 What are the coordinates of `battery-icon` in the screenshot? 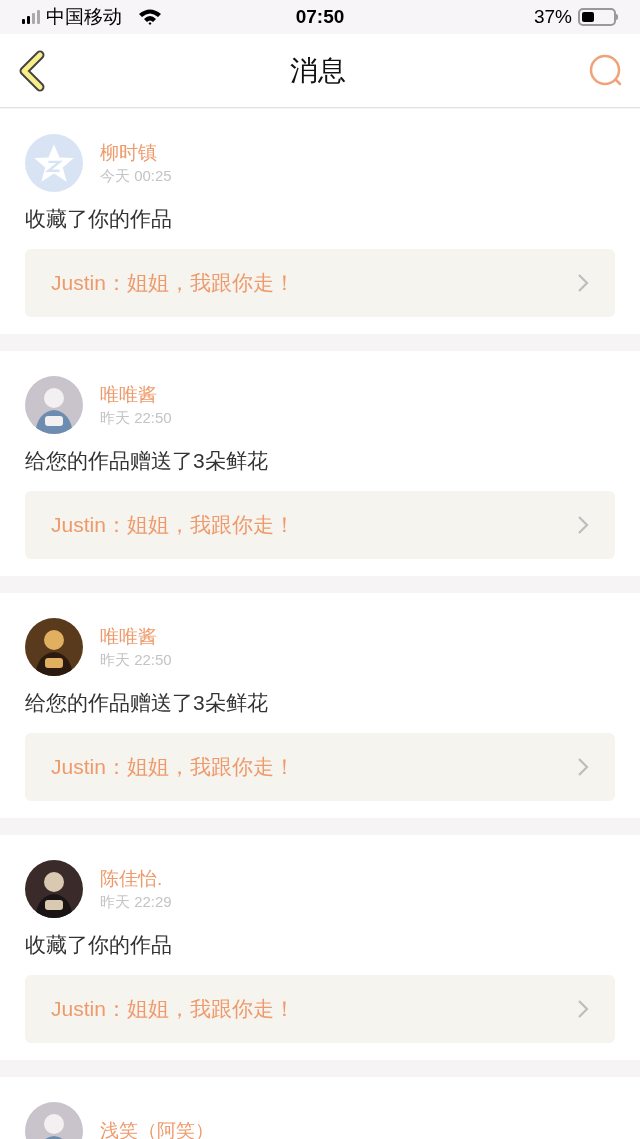 It's located at (598, 17).